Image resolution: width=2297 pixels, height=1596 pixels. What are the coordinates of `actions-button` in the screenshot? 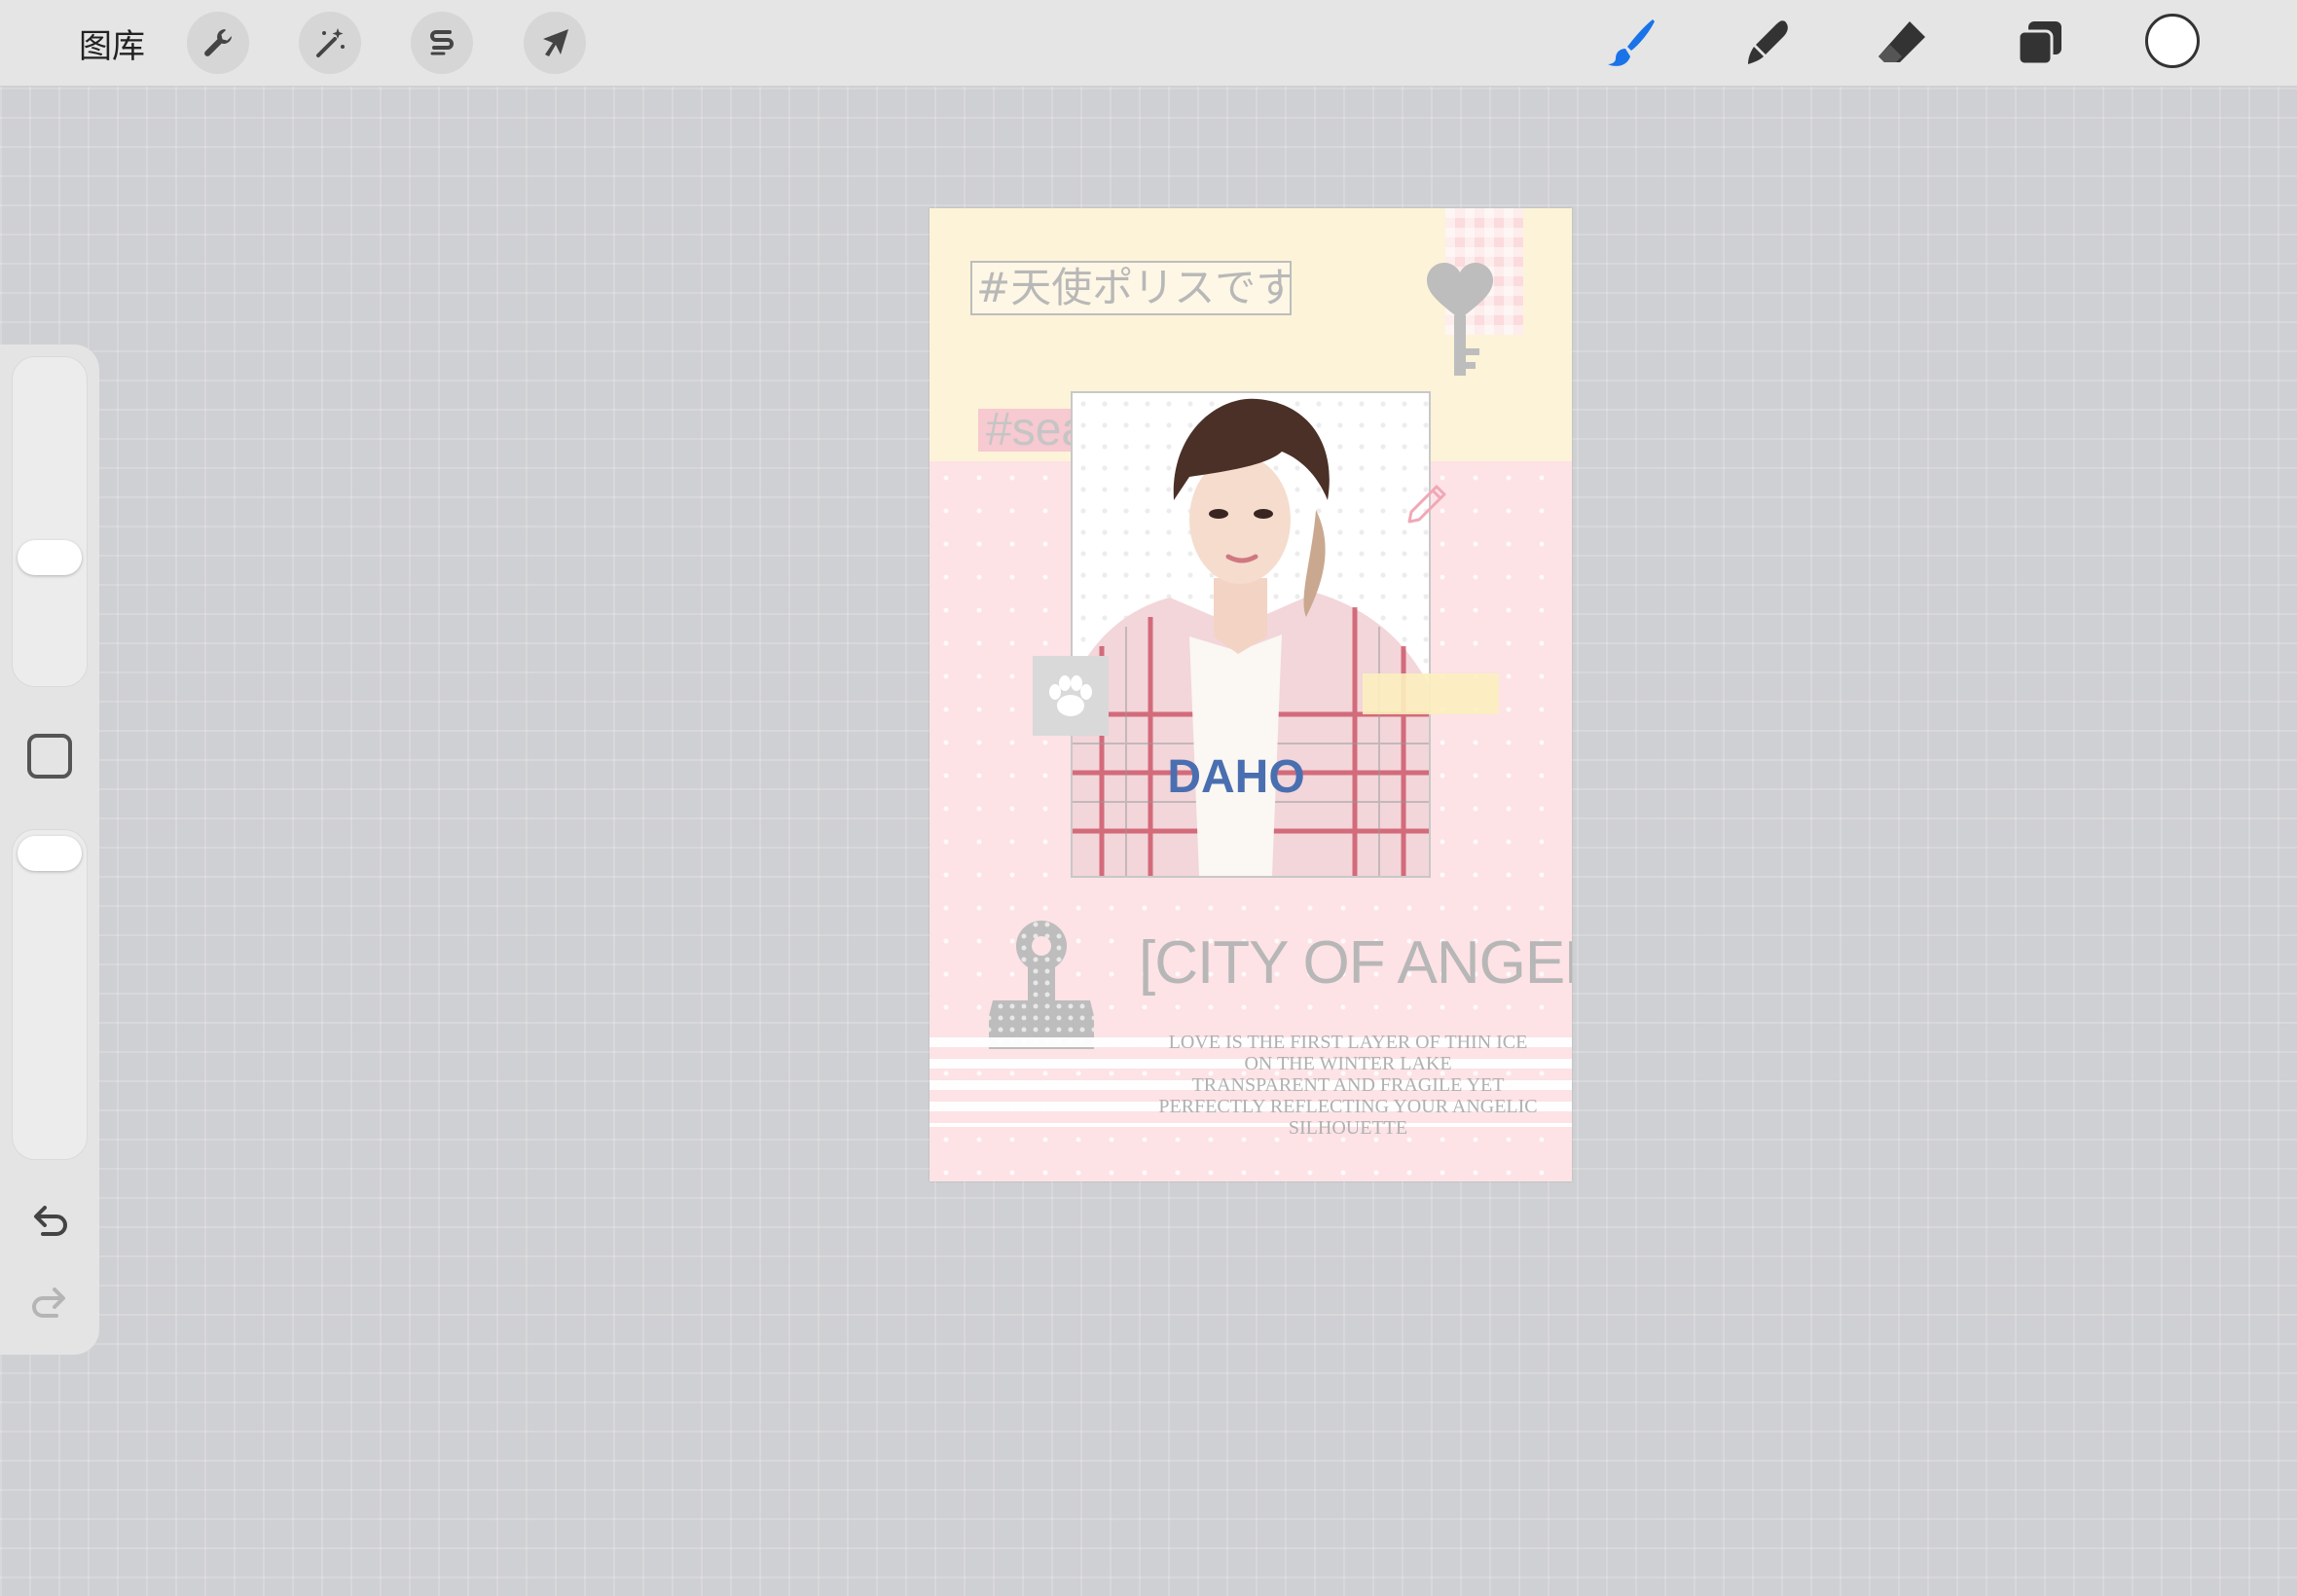 It's located at (218, 43).